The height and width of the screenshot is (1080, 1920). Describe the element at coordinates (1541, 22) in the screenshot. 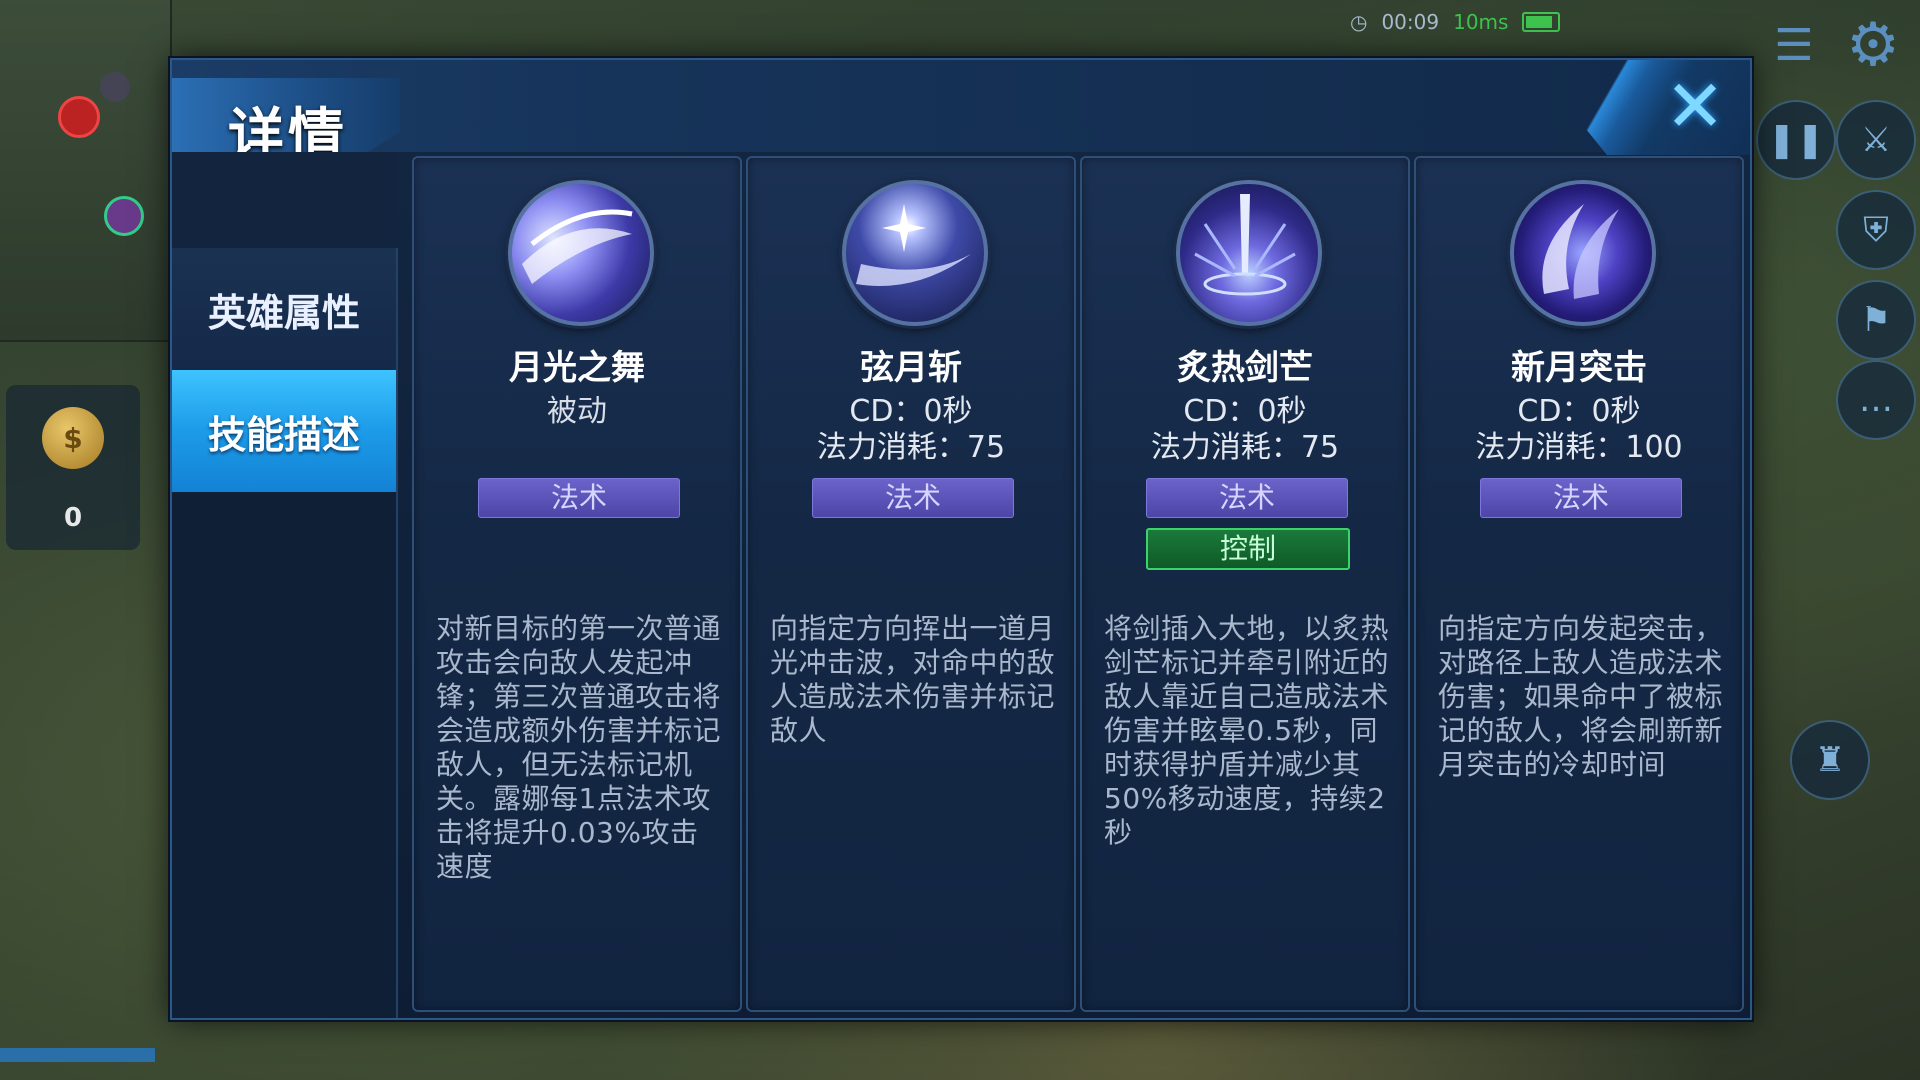

I see `battery-icon` at that location.